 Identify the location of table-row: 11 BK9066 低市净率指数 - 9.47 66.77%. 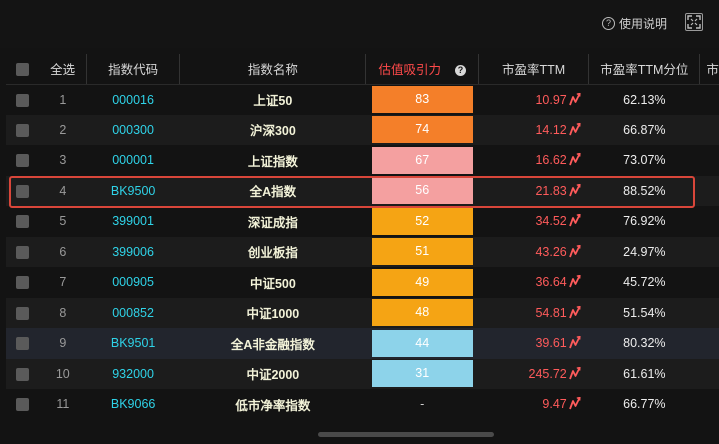
(362, 404).